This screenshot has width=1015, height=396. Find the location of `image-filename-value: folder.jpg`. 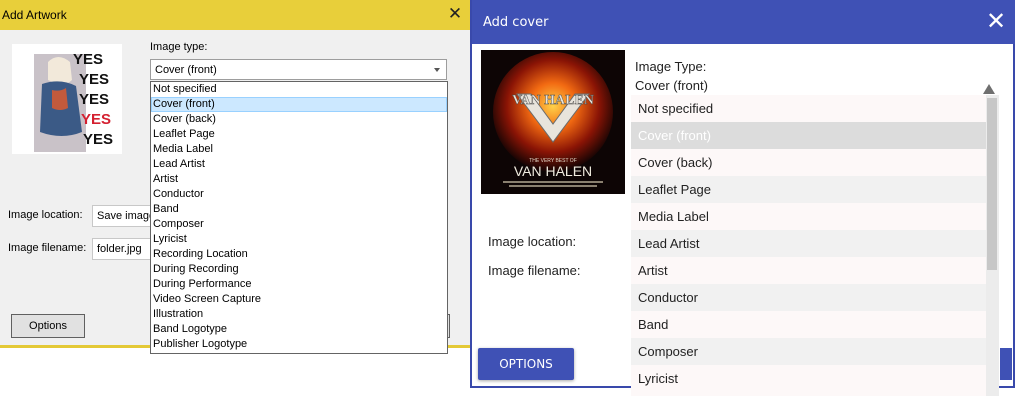

image-filename-value: folder.jpg is located at coordinates (119, 249).